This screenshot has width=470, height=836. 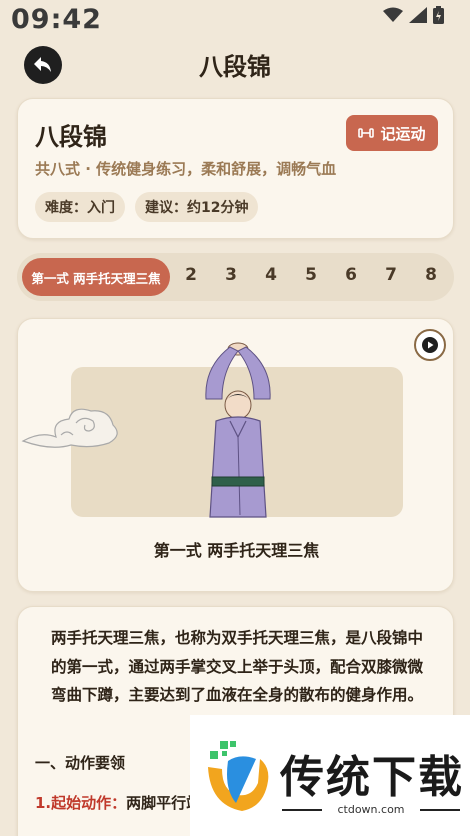 What do you see at coordinates (56, 19) in the screenshot?
I see `status-time: 09:42` at bounding box center [56, 19].